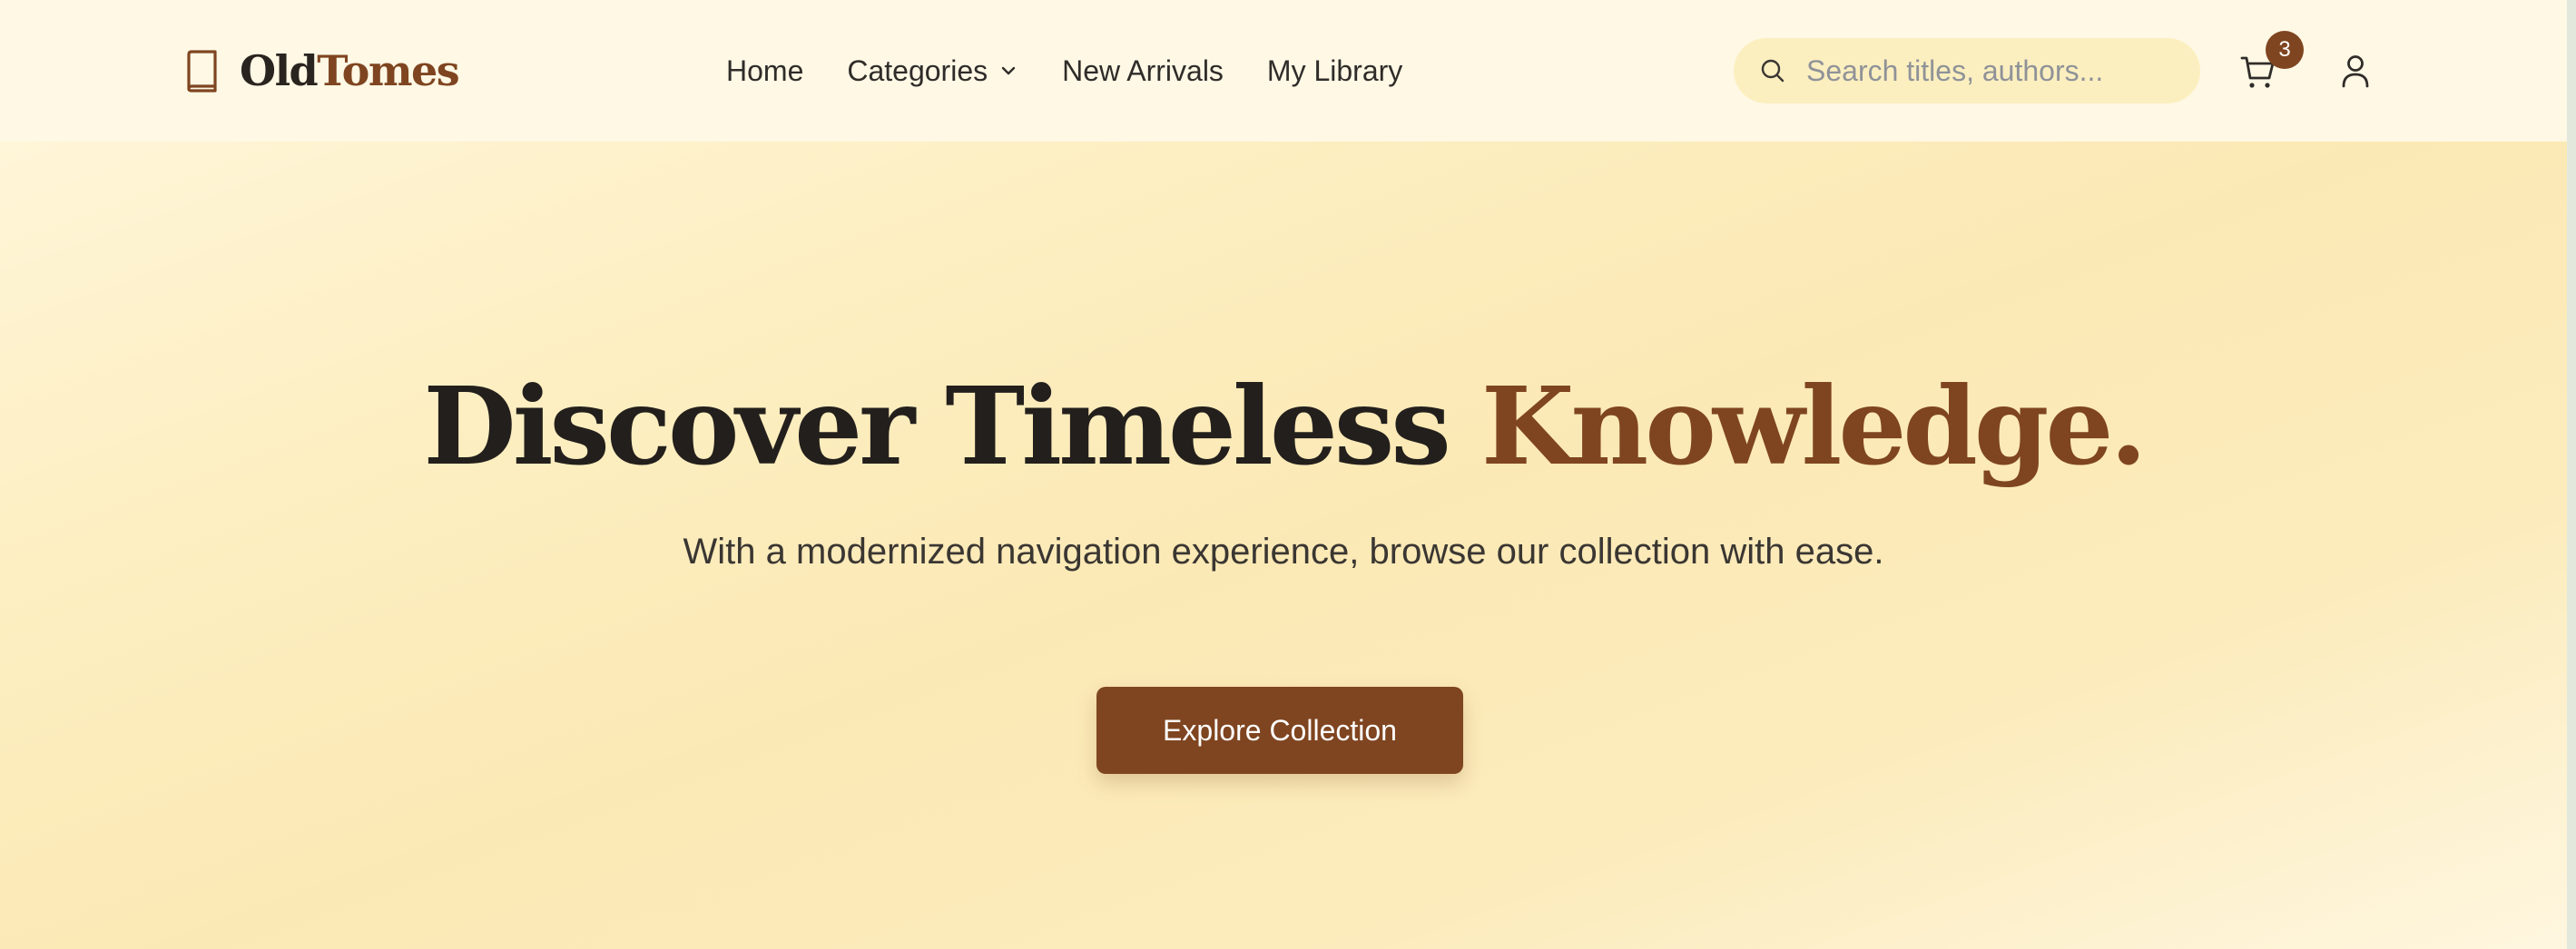  I want to click on nav-link-my-library: My Library, so click(1334, 71).